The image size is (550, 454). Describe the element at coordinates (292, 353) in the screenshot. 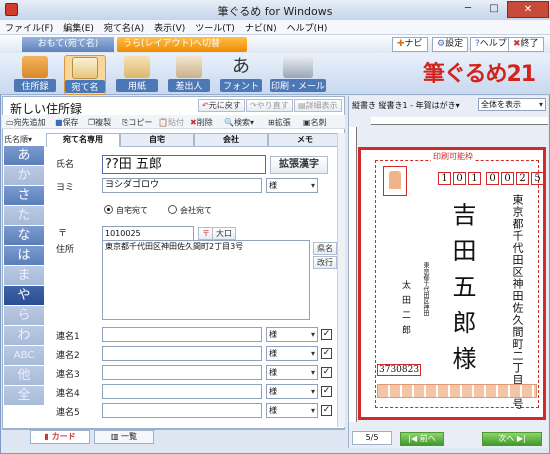

I see `joint-name-2-honorific: 様` at that location.